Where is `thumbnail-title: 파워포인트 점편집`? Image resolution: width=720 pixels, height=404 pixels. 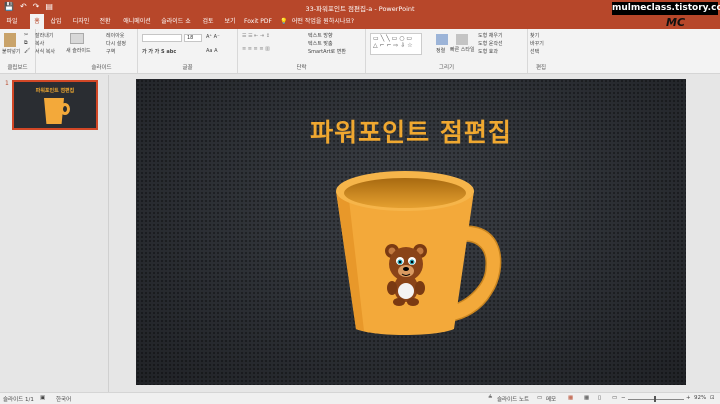 thumbnail-title: 파워포인트 점편집 is located at coordinates (55, 91).